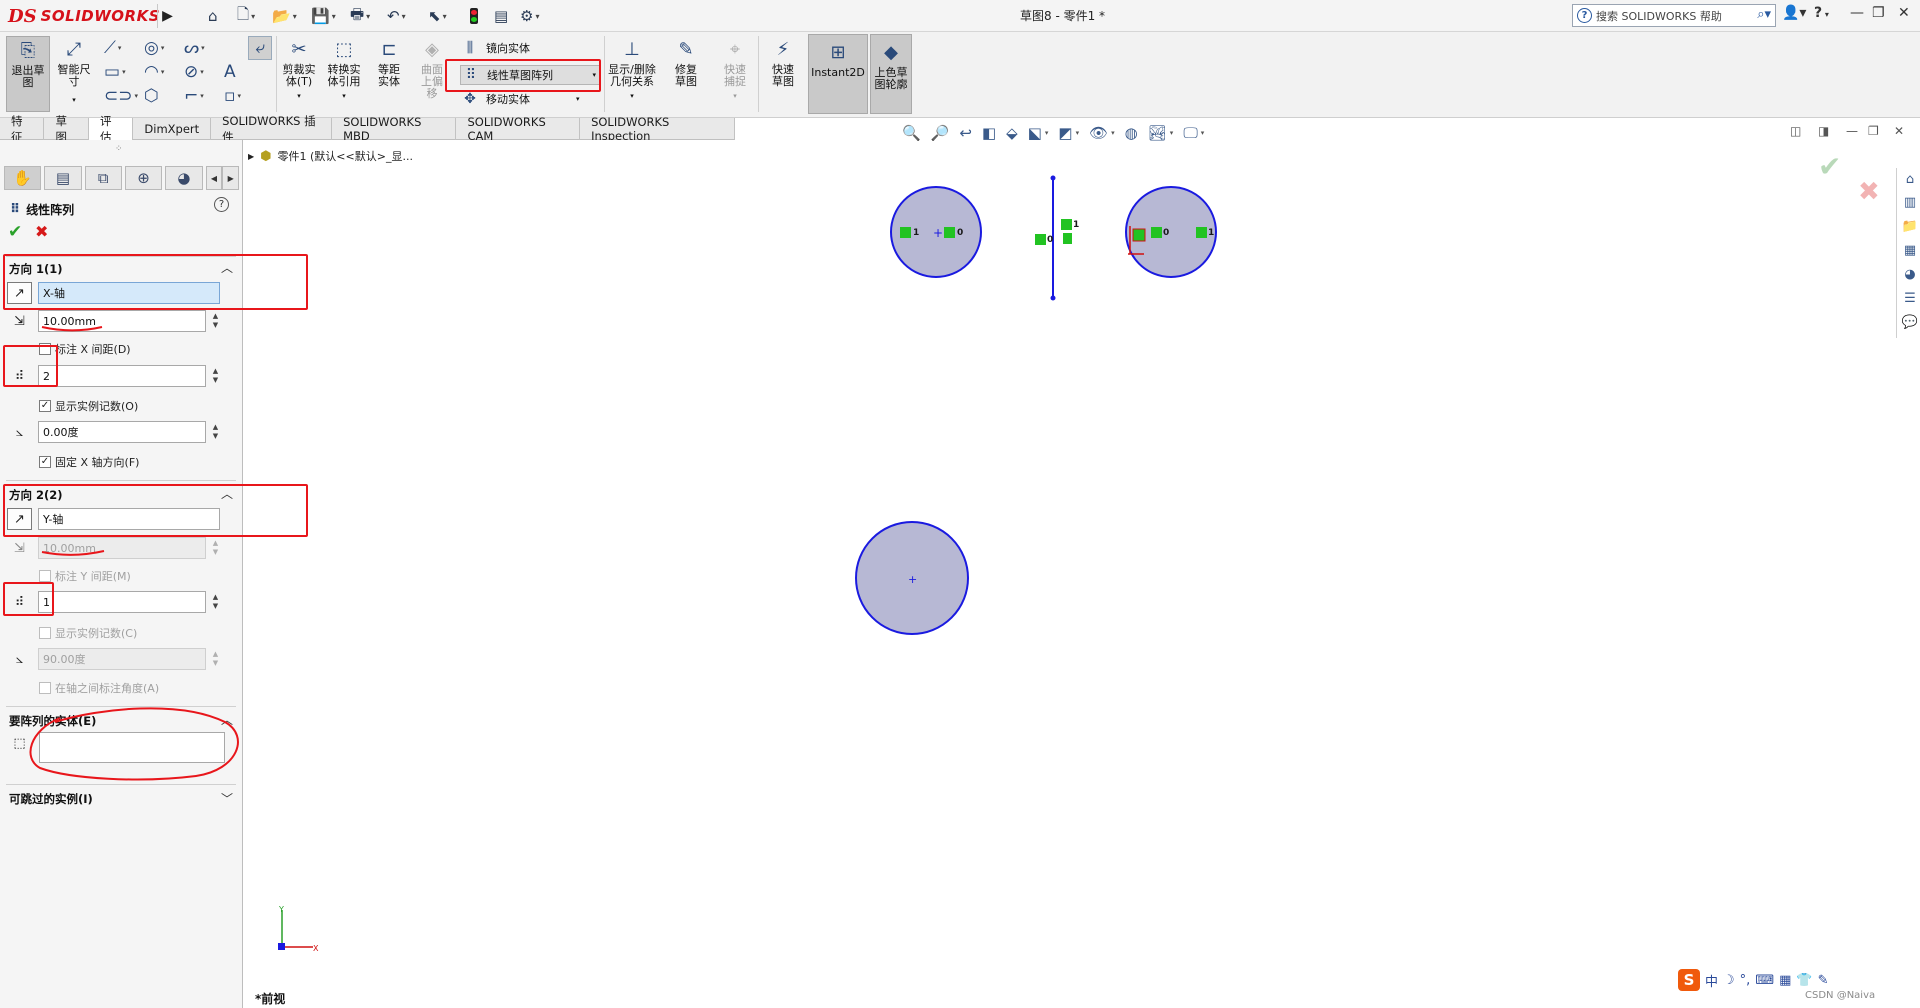  Describe the element at coordinates (1910, 202) in the screenshot. I see `design-library-icon: ▥` at that location.